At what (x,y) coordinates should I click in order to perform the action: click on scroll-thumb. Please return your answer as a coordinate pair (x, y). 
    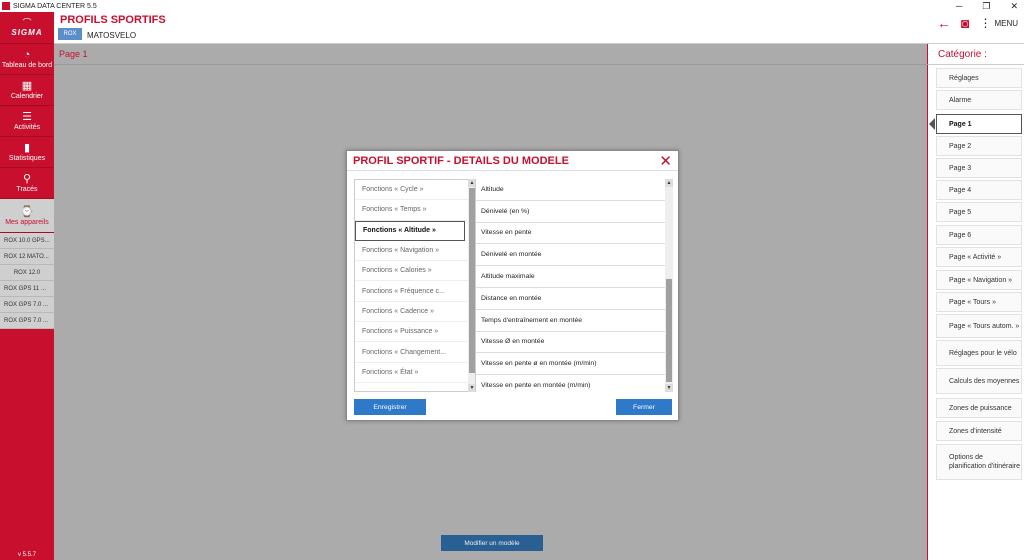
    Looking at the image, I should click on (669, 330).